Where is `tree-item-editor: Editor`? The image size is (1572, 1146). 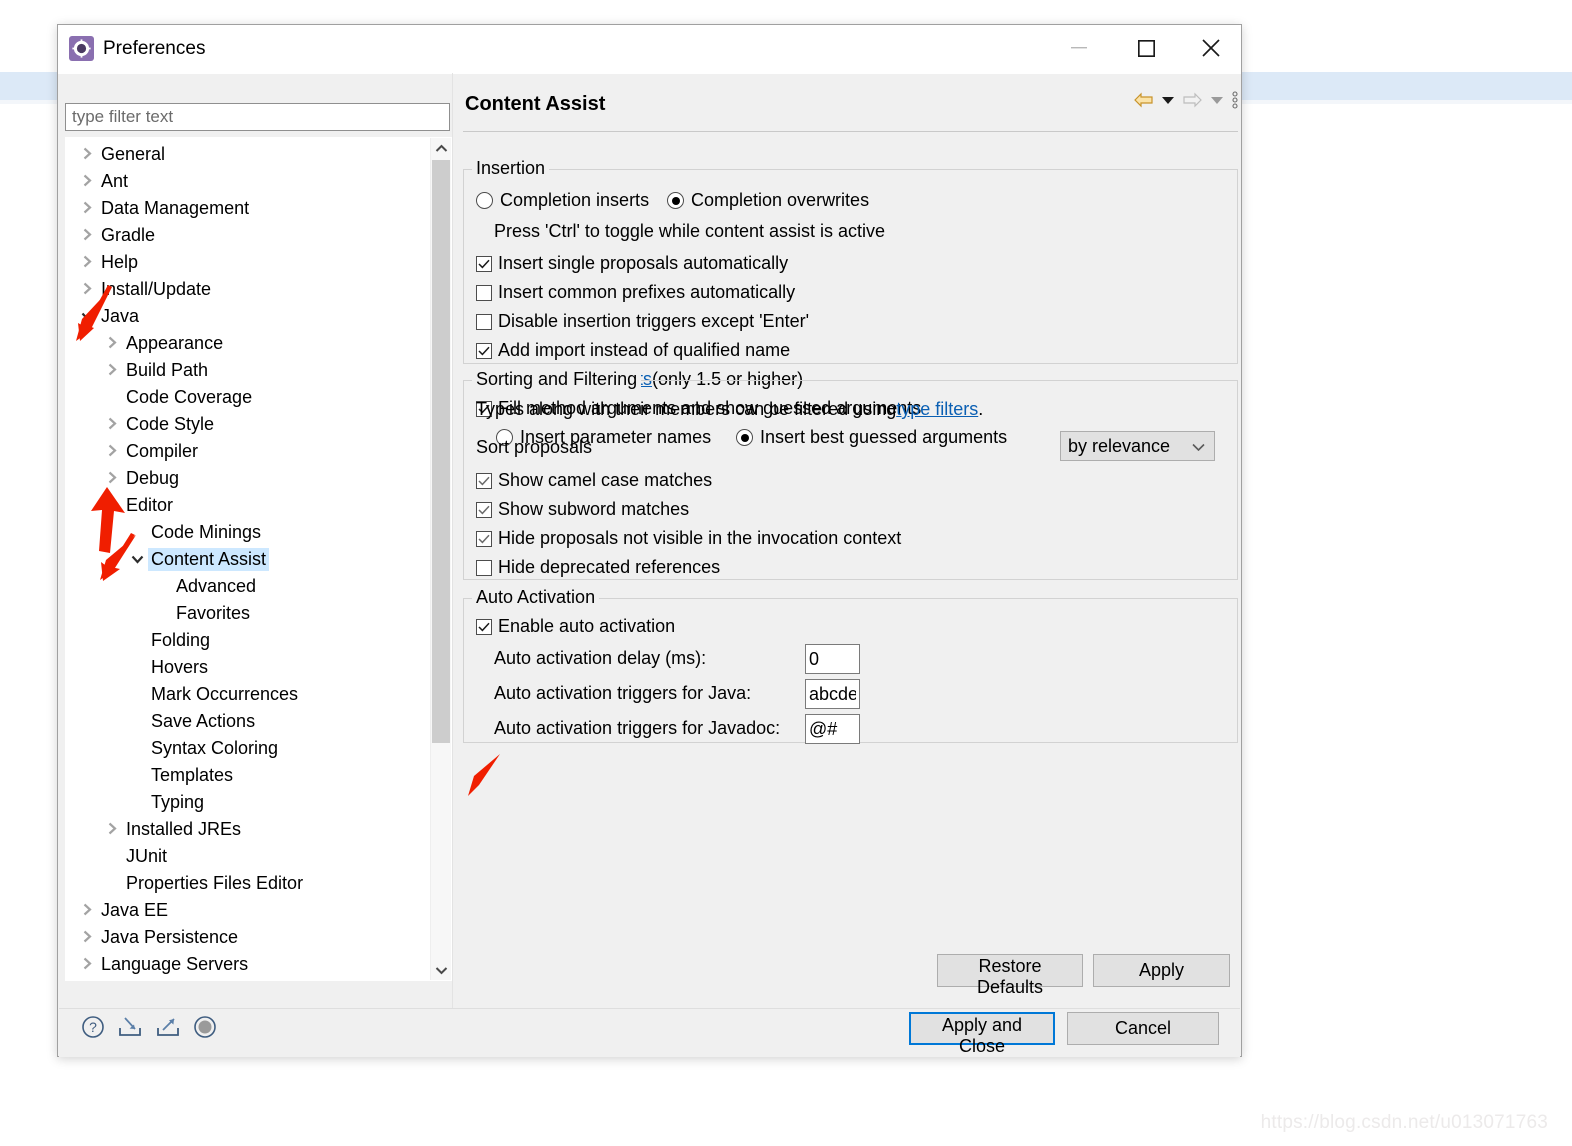
tree-item-editor: Editor is located at coordinates (242, 505).